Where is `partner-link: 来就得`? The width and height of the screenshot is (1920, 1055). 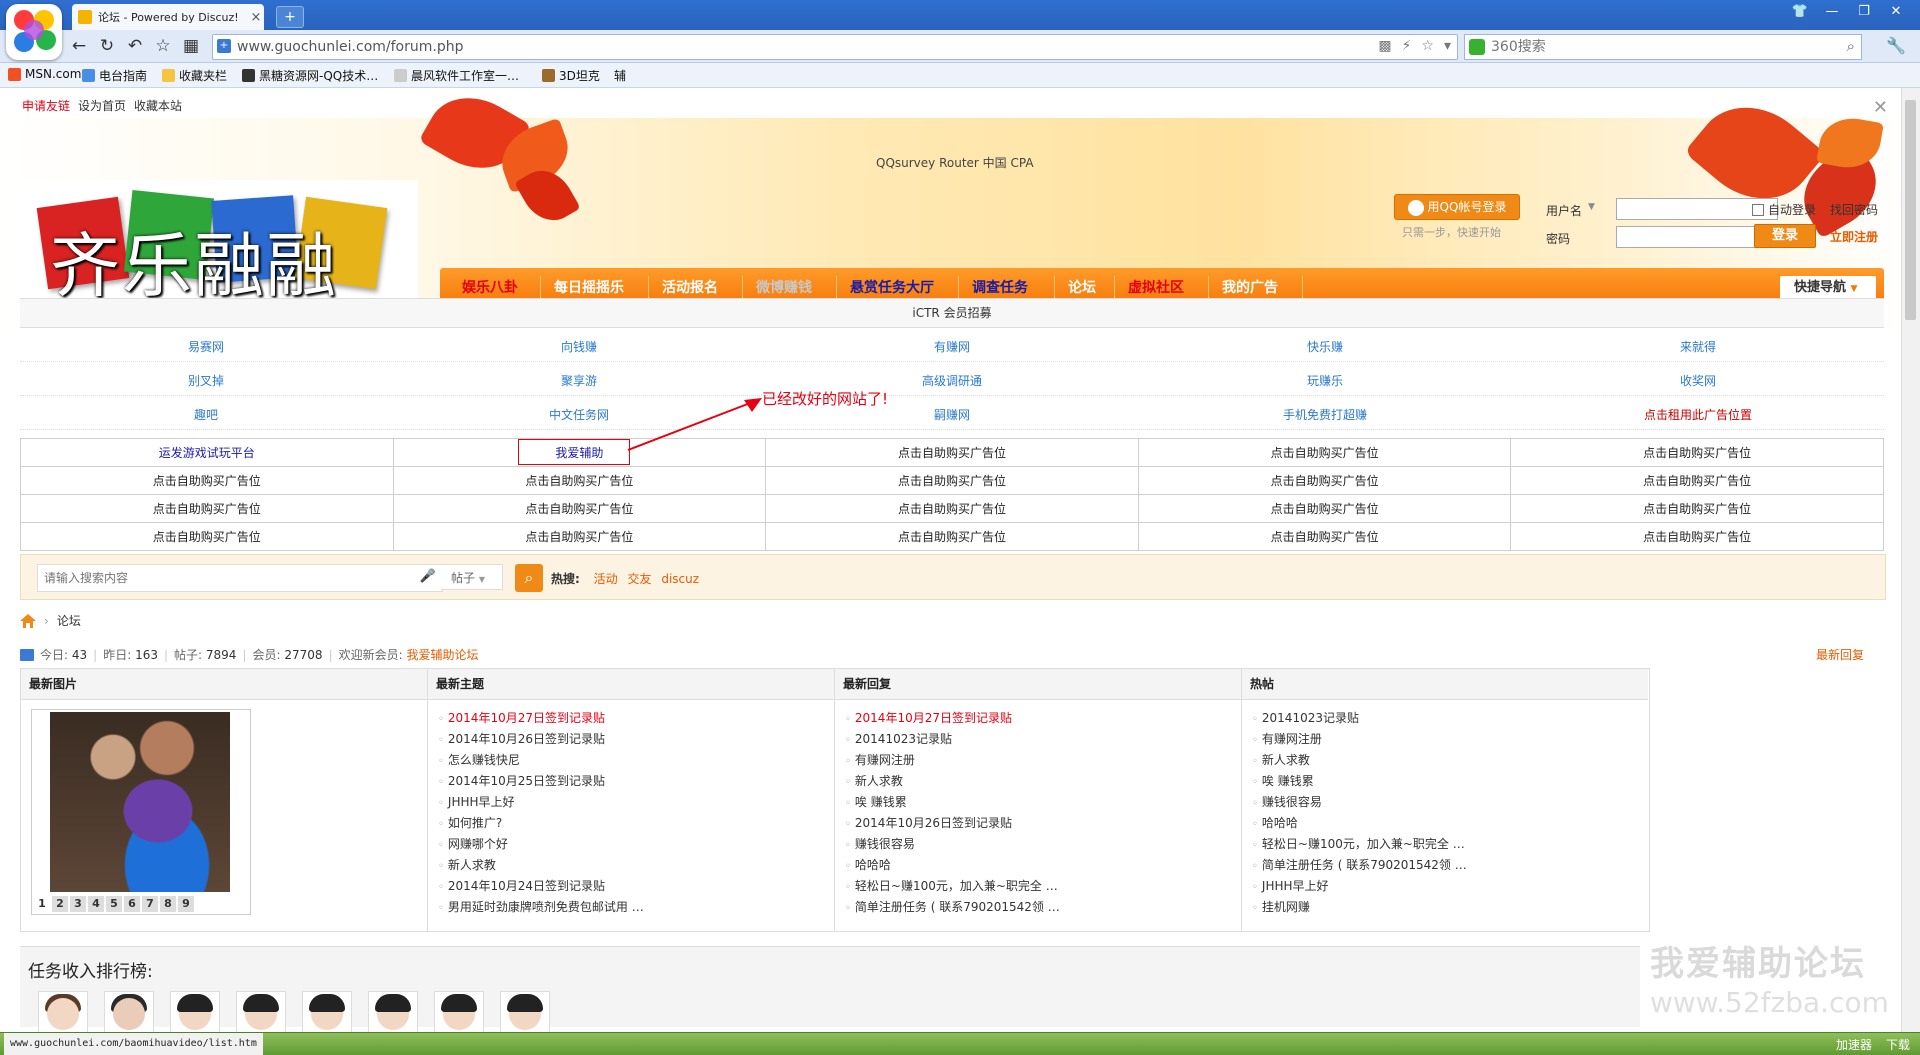 partner-link: 来就得 is located at coordinates (1698, 346).